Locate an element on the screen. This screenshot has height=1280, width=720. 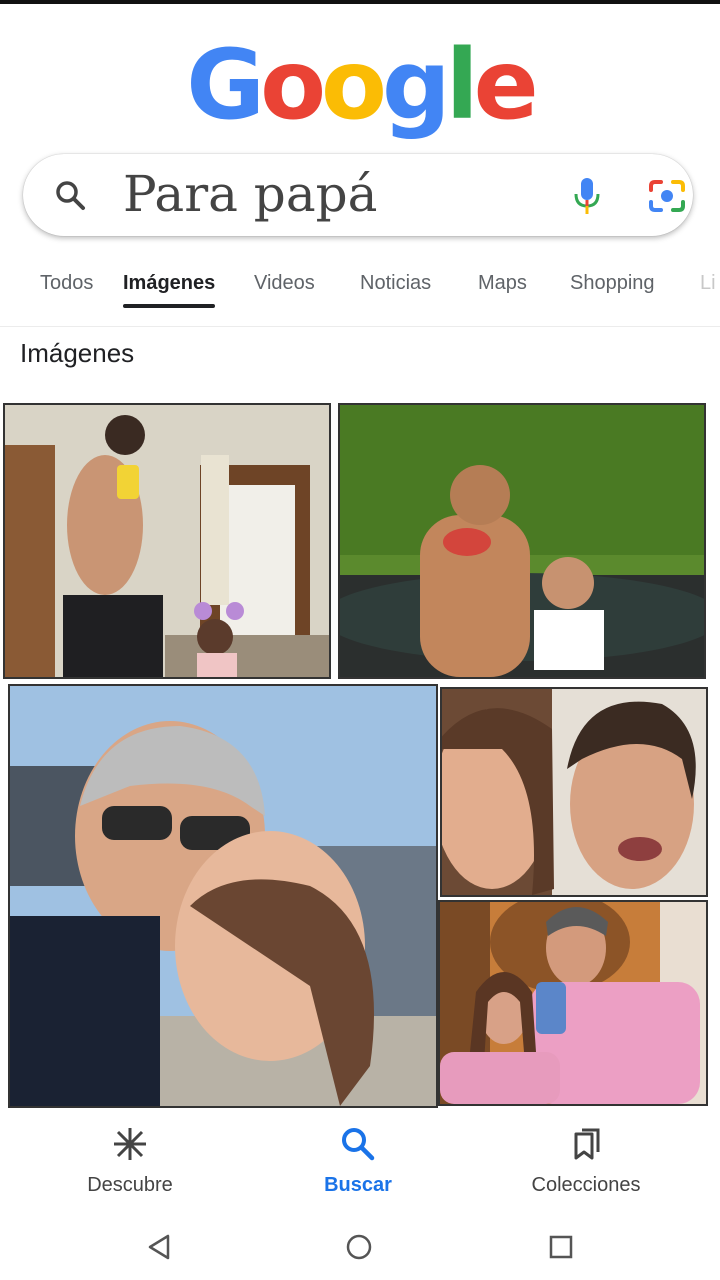
tab-videos: Videos is located at coordinates (284, 283).